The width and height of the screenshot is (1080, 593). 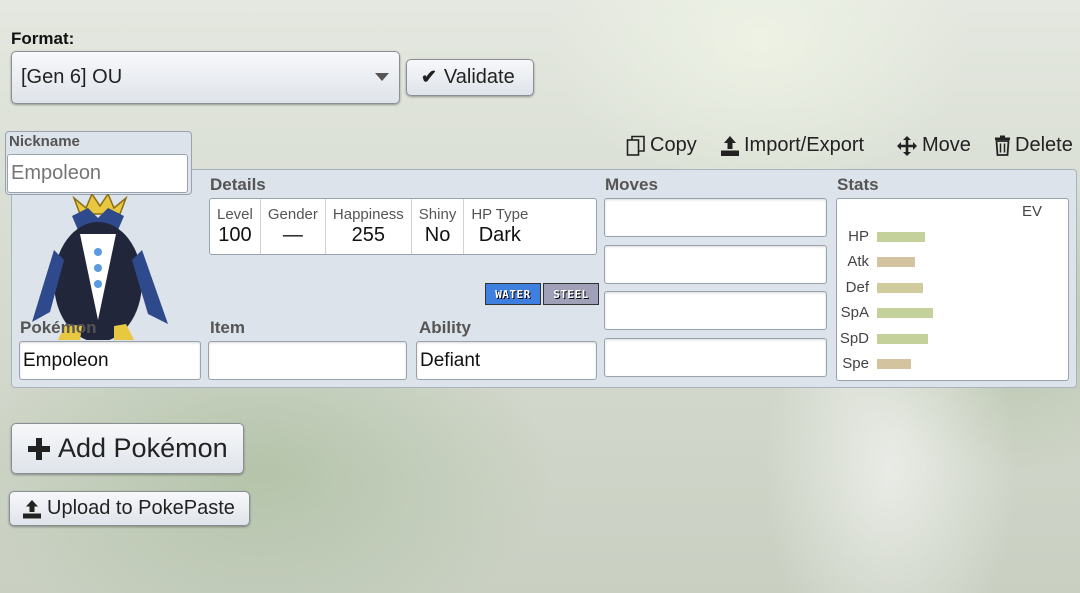 What do you see at coordinates (571, 294) in the screenshot?
I see `type-badge-steel: STEEL` at bounding box center [571, 294].